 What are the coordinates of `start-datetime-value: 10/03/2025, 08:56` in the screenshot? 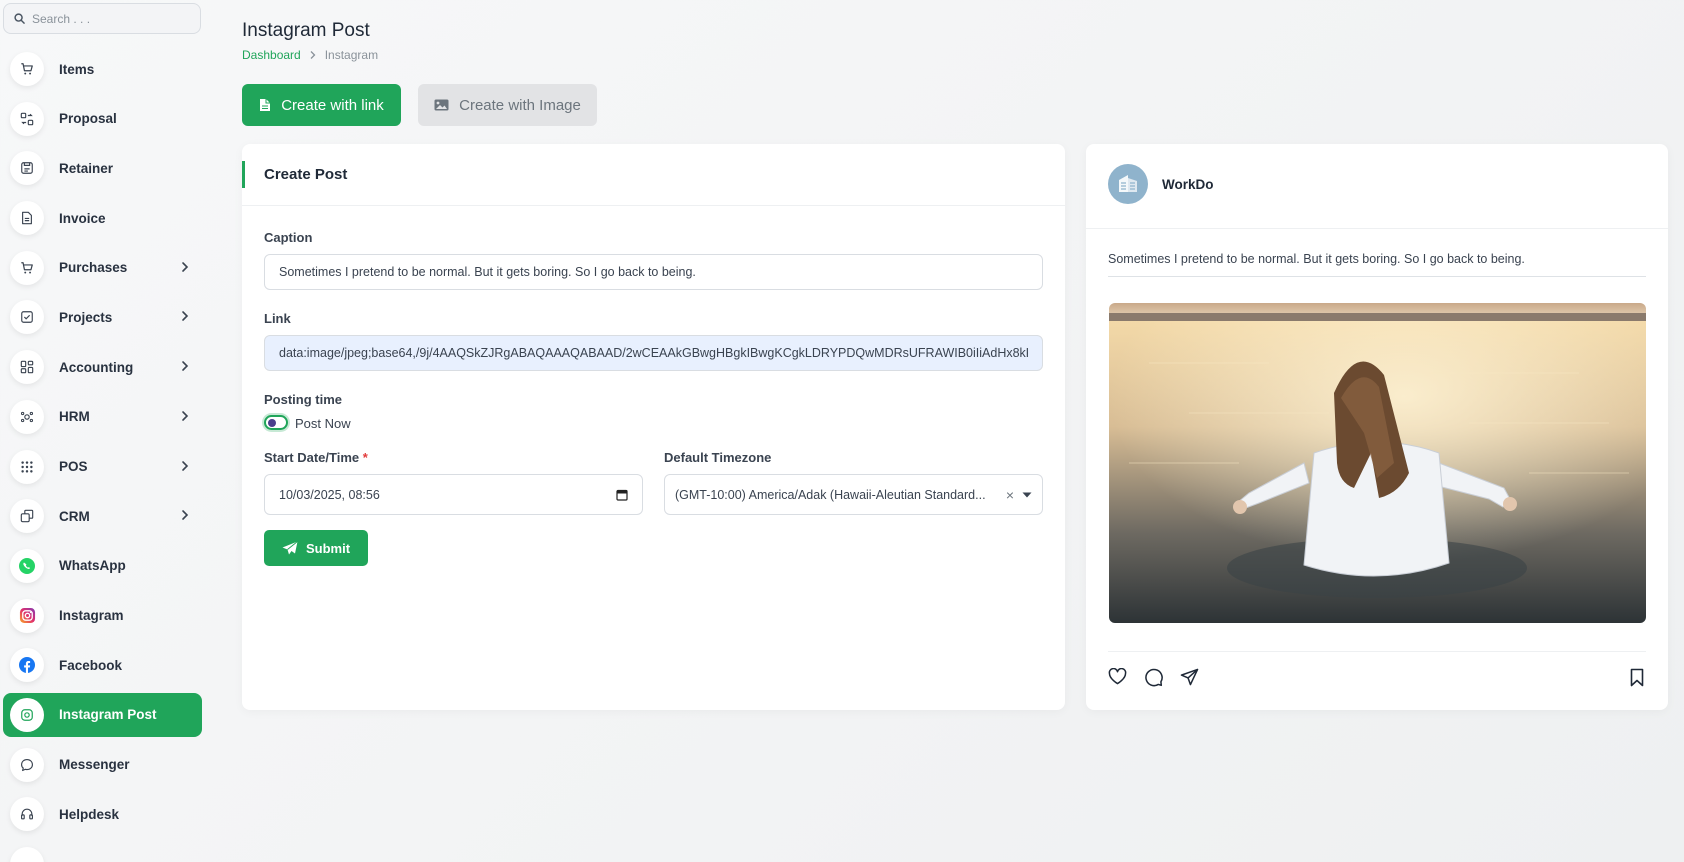 It's located at (329, 494).